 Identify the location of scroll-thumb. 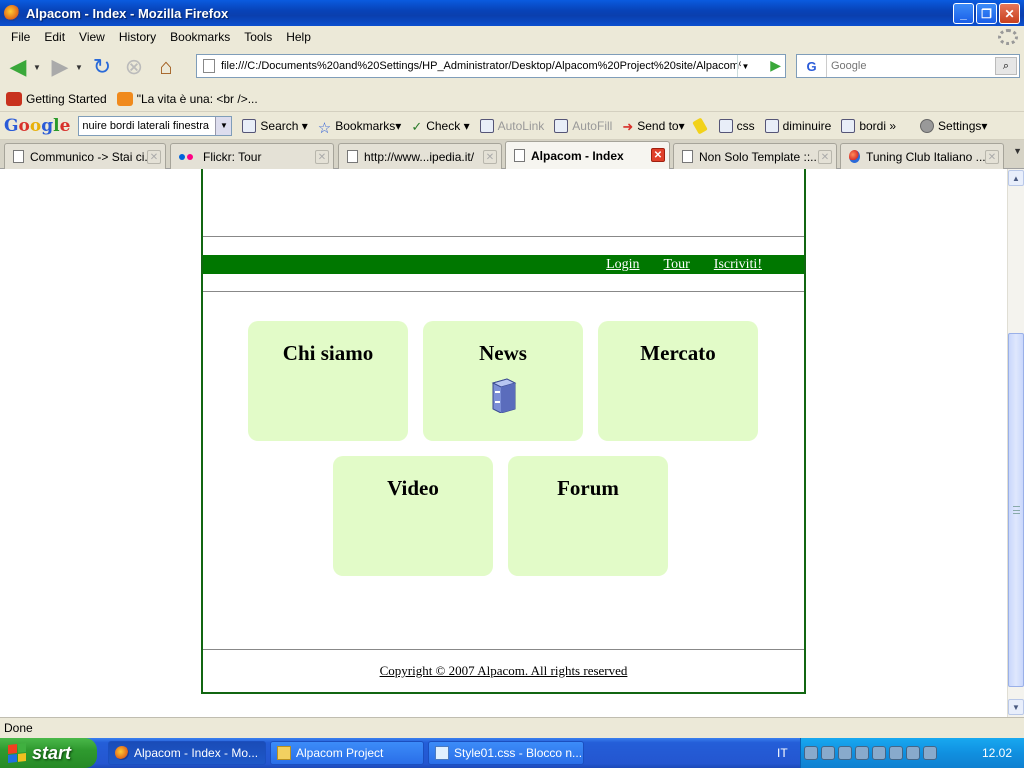
(1016, 510).